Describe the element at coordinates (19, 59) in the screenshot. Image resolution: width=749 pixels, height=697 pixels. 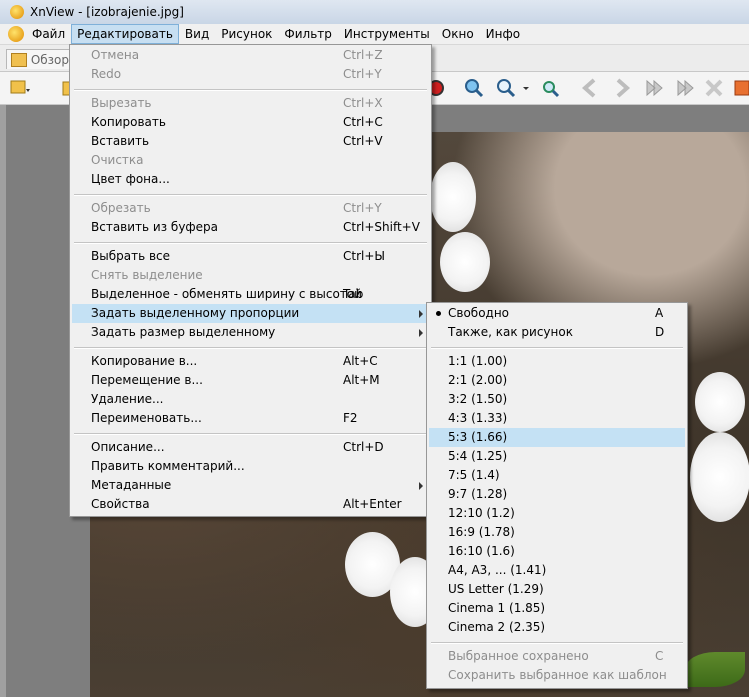
I see `browser-tab-icon` at that location.